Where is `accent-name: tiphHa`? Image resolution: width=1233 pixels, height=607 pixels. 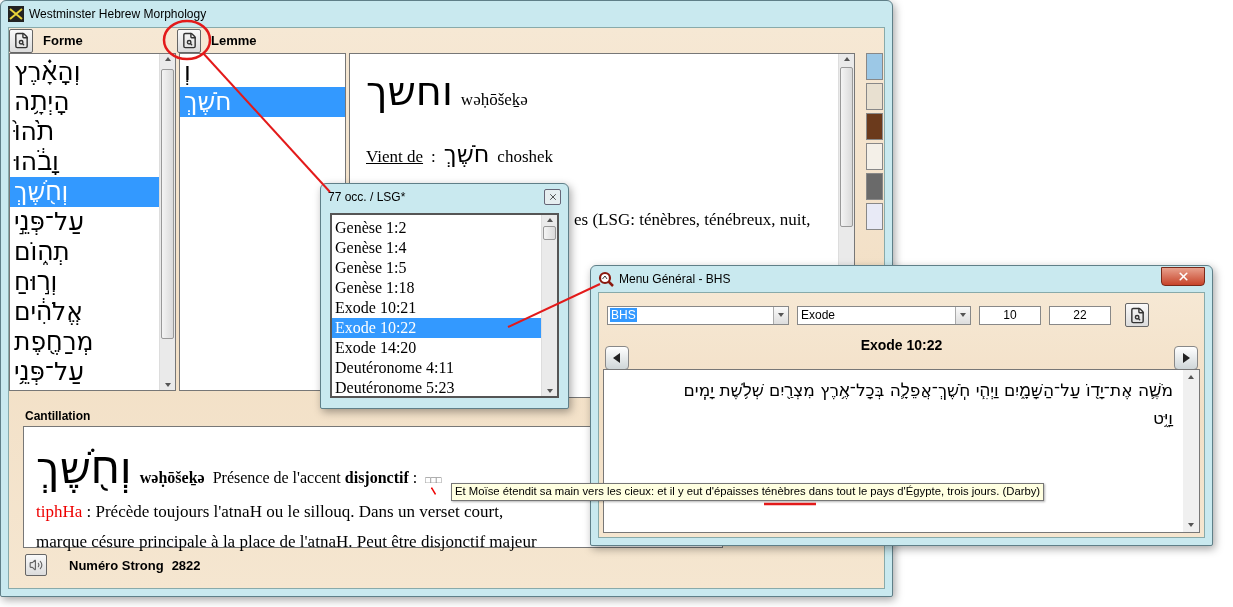 accent-name: tiphHa is located at coordinates (59, 511).